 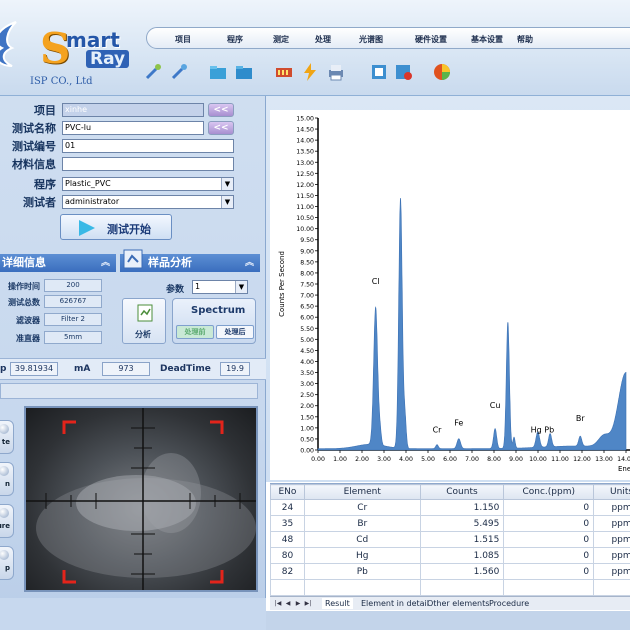 I want to click on image-icon, so click(x=380, y=72).